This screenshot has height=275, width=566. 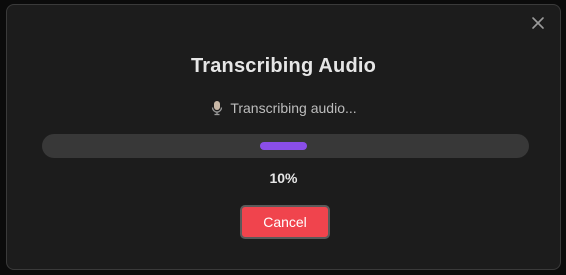 I want to click on close-button, so click(x=538, y=23).